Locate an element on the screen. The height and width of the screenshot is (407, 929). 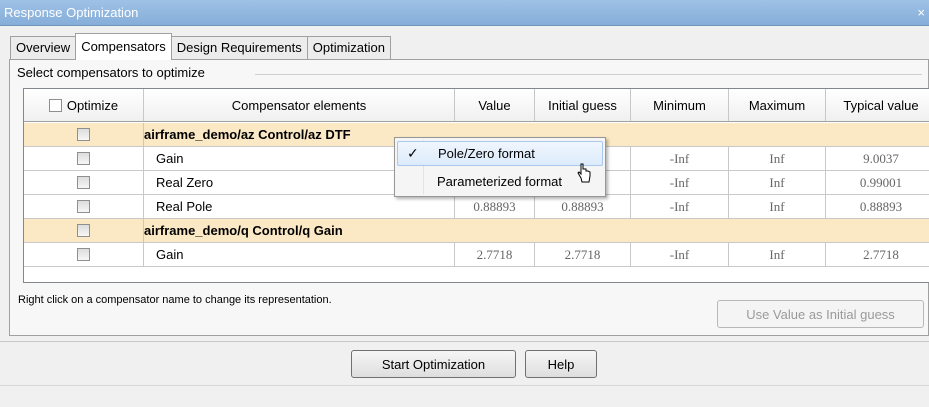
group-divider is located at coordinates (588, 74).